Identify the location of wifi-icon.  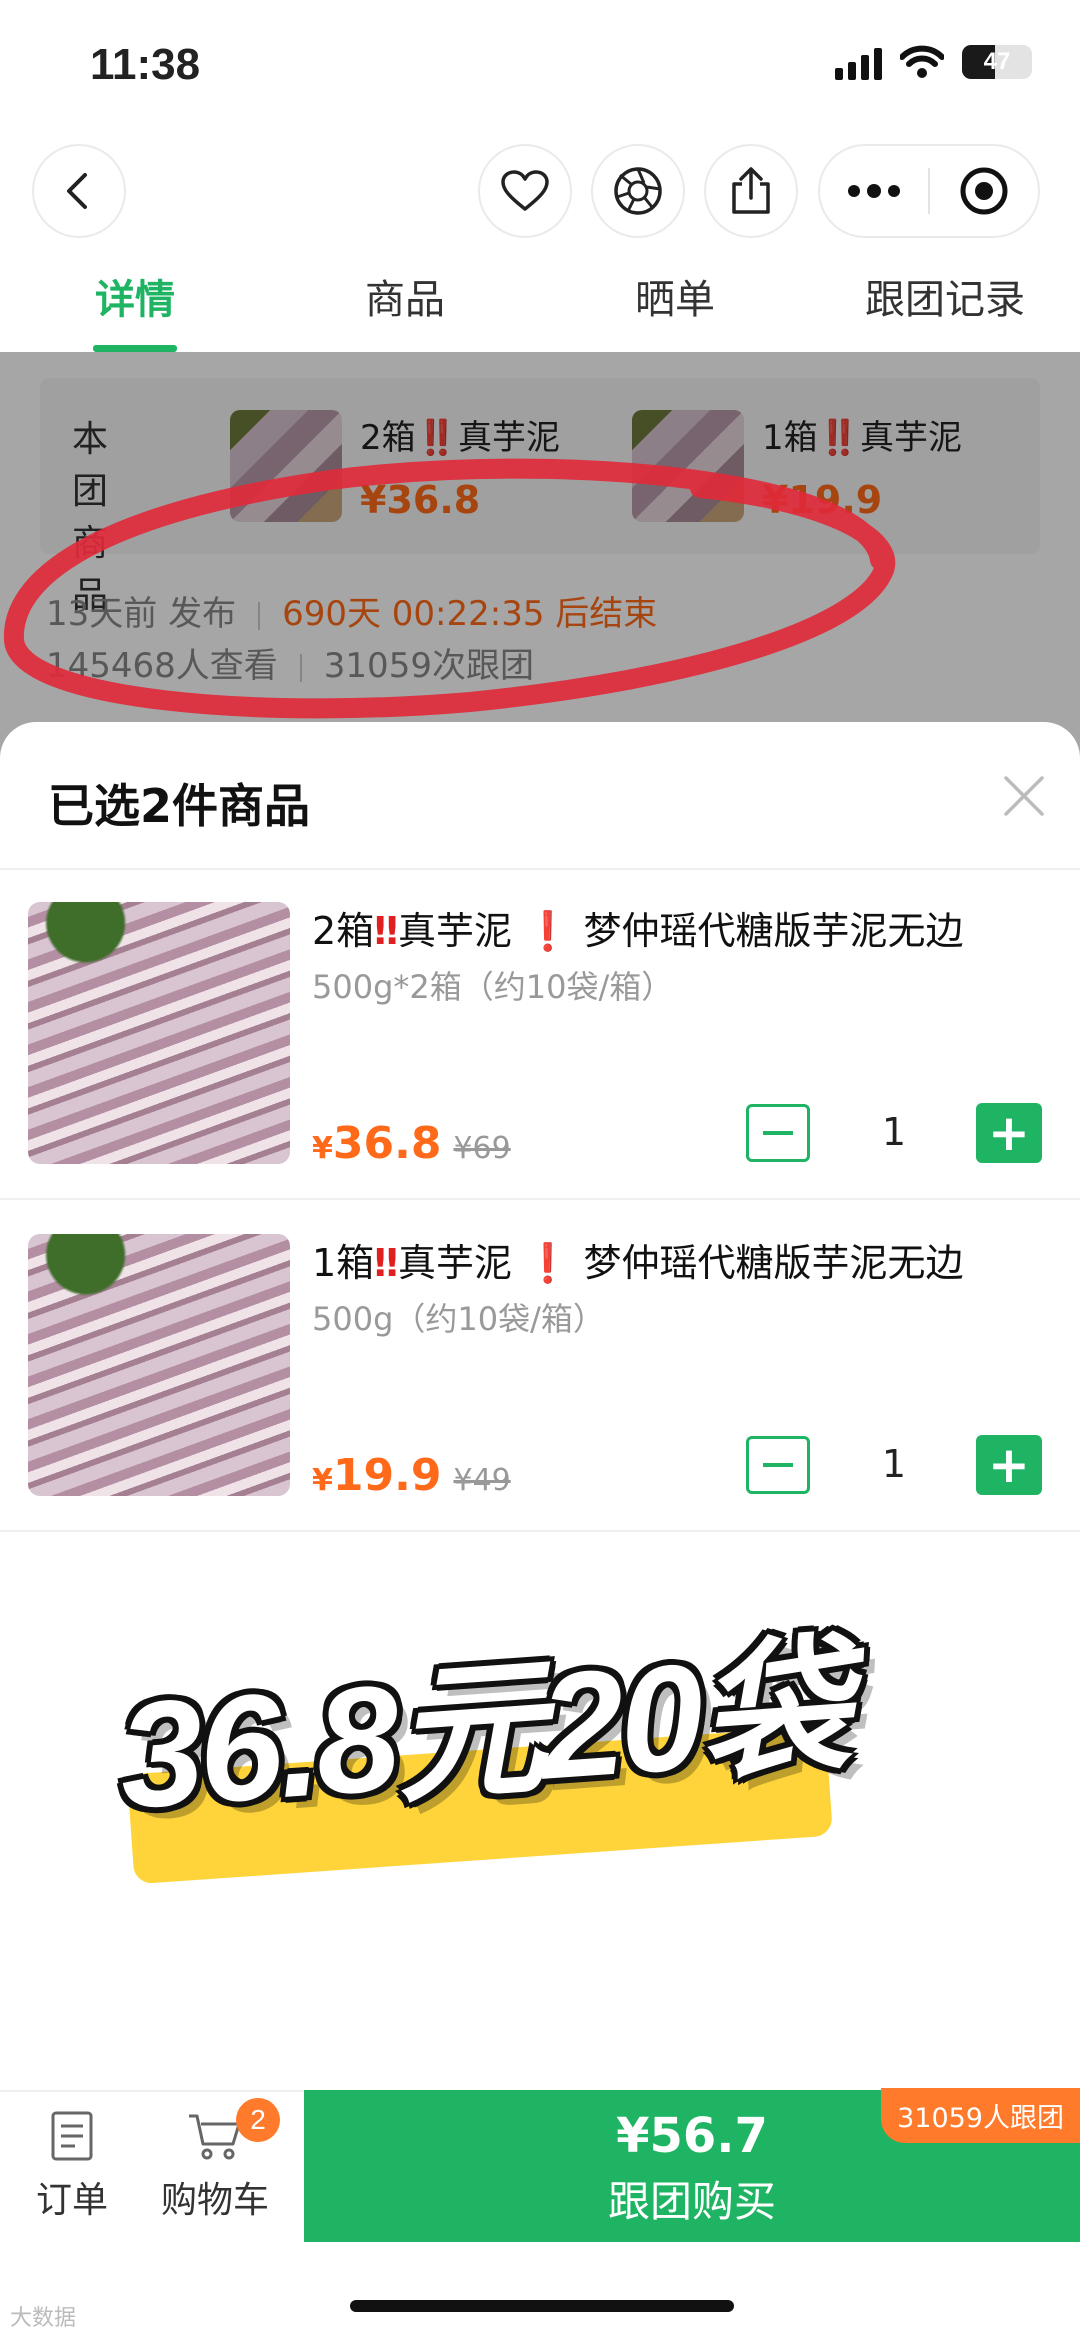
(922, 61).